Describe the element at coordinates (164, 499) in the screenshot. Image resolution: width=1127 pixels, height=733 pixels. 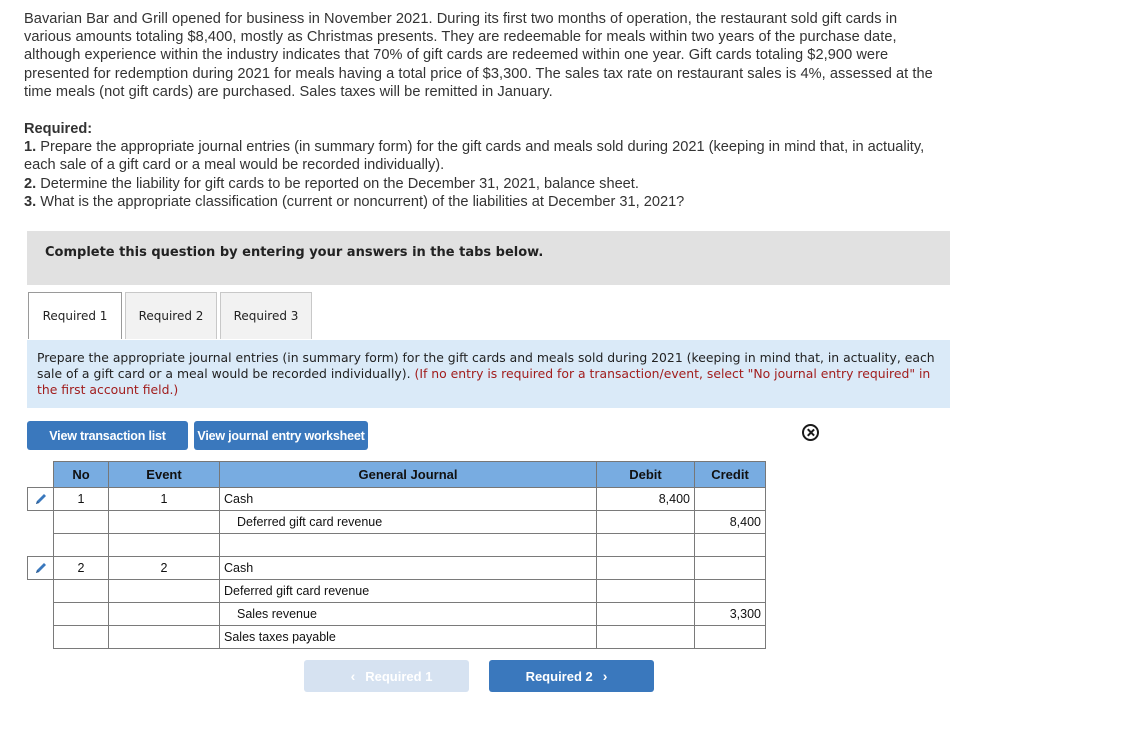
I see `cell-event: 1` at that location.